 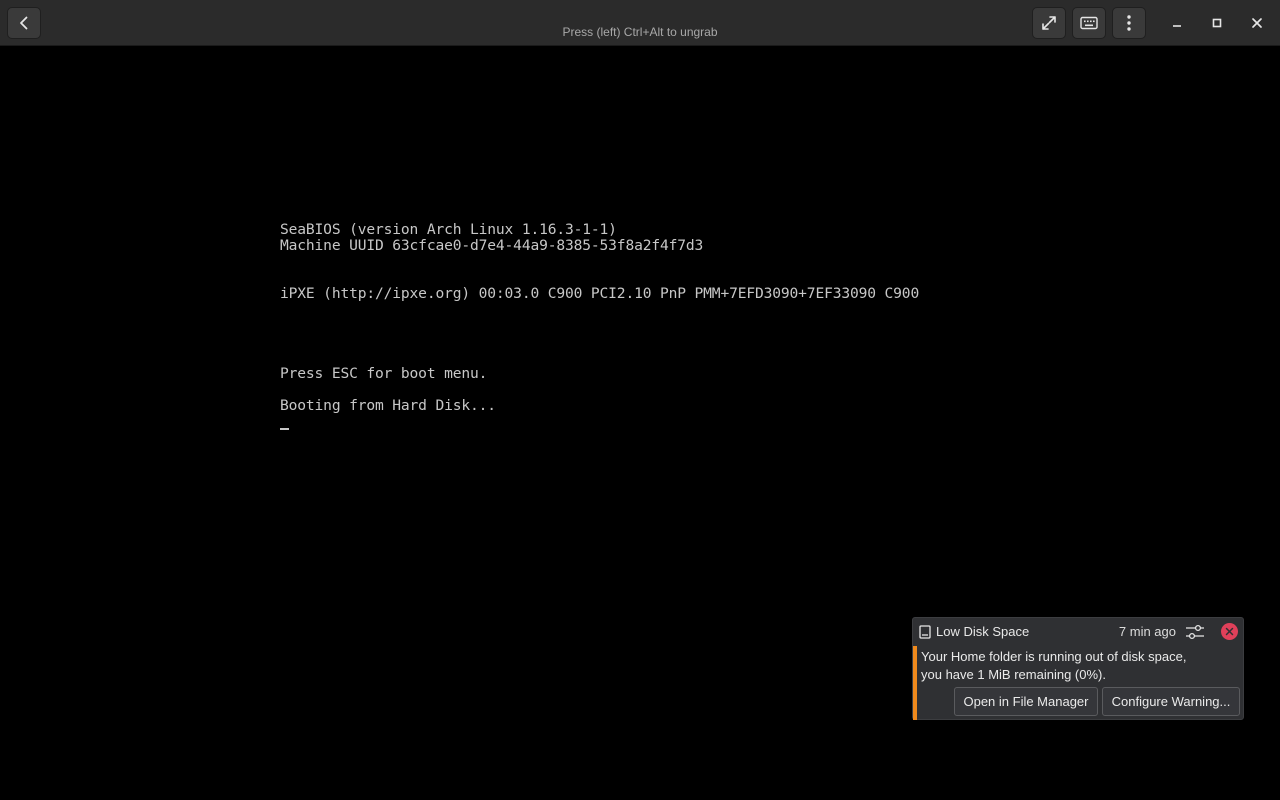 I want to click on console-line-esc: Press ESC for boot menu., so click(x=384, y=373).